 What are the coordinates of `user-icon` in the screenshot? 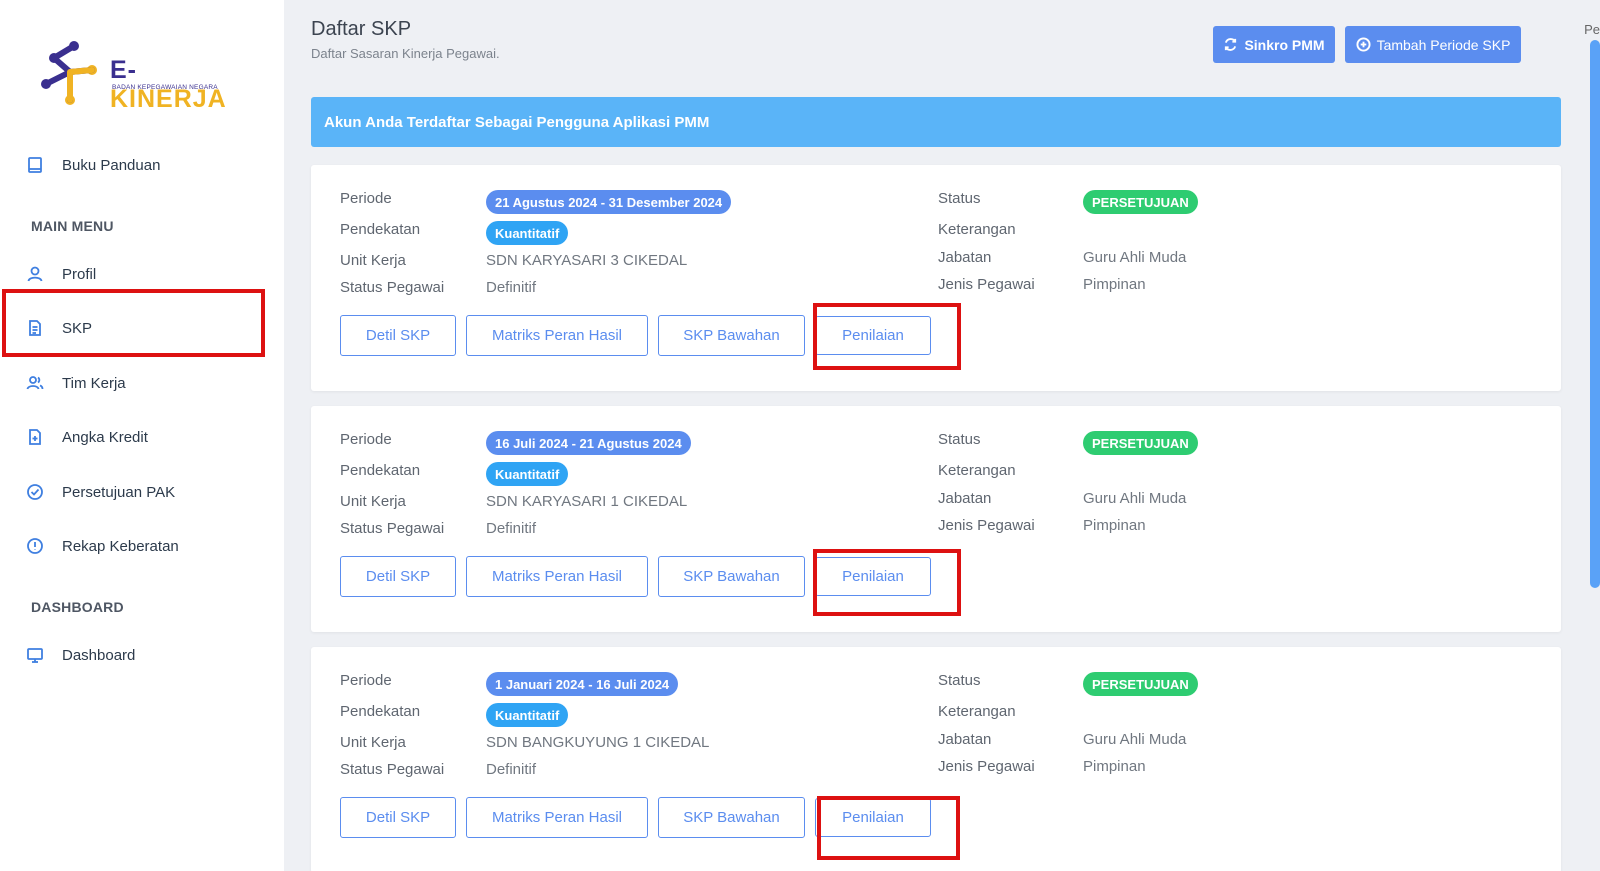 It's located at (35, 274).